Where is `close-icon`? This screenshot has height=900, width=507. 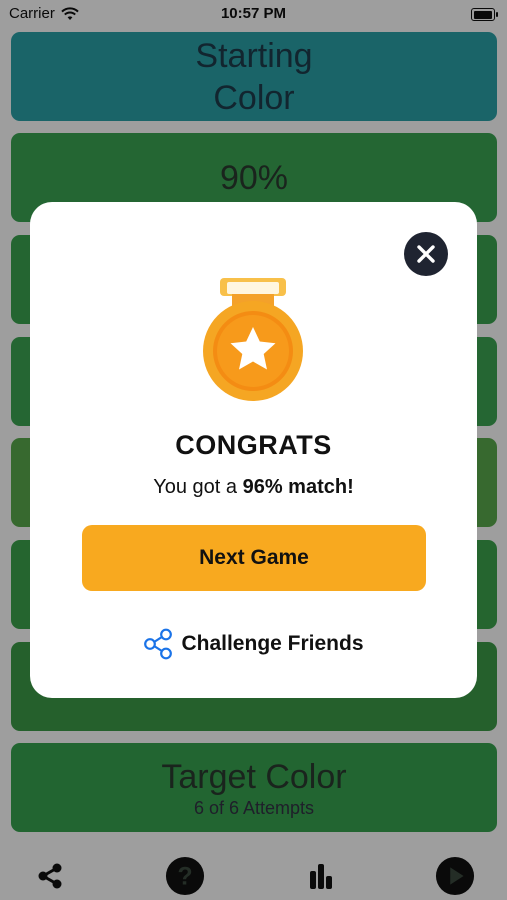 close-icon is located at coordinates (426, 254).